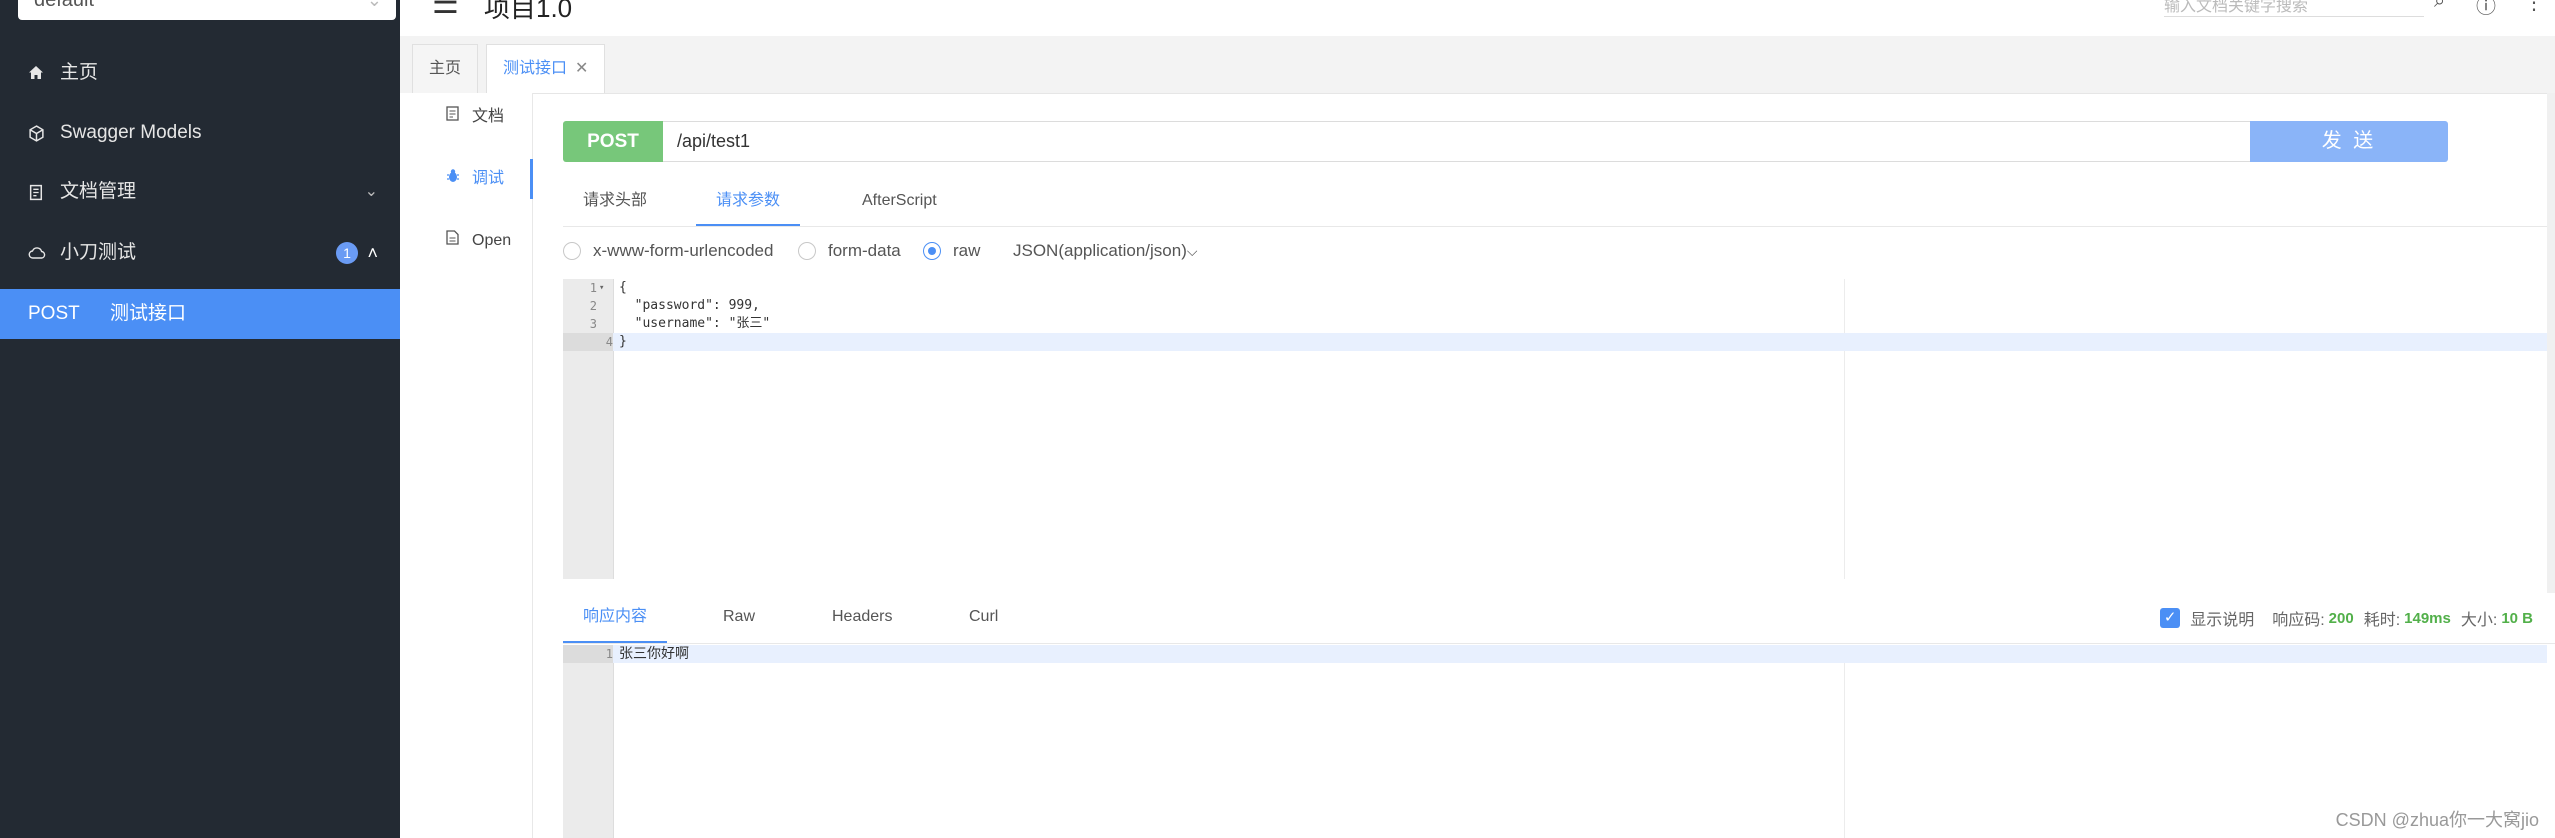 The width and height of the screenshot is (2555, 838). What do you see at coordinates (466, 241) in the screenshot?
I see `subnav-open: Open` at bounding box center [466, 241].